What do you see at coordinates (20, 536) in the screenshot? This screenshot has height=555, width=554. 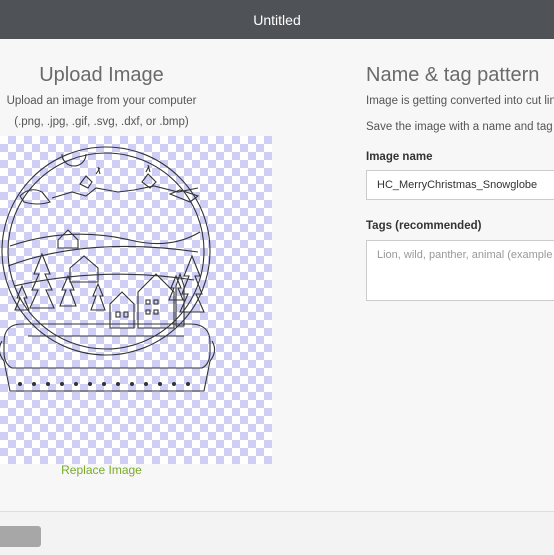 I see `back-button` at bounding box center [20, 536].